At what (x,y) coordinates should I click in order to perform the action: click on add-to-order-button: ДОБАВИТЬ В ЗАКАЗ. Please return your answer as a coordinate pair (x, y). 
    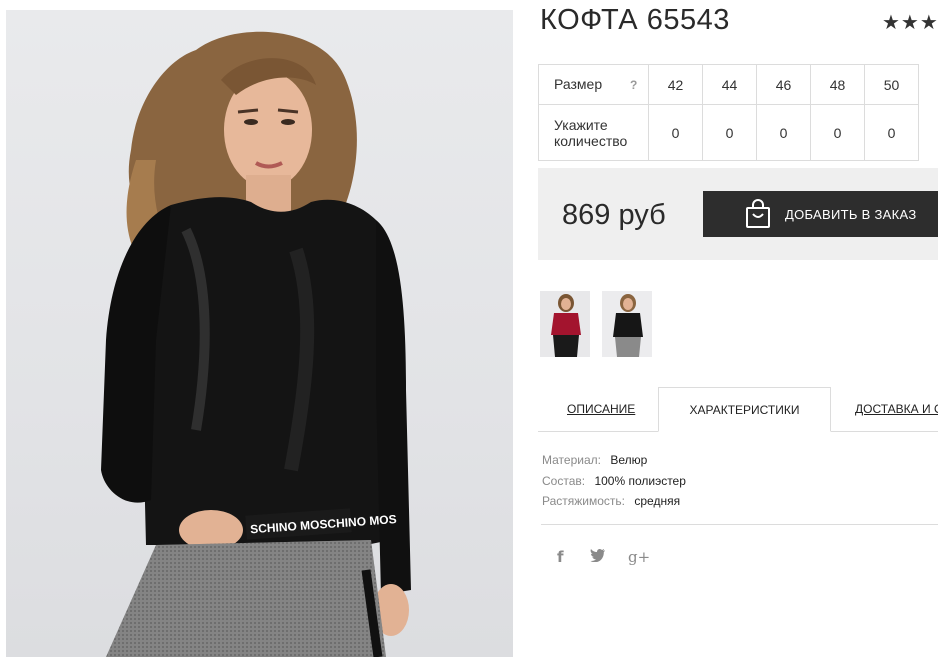
    Looking at the image, I should click on (820, 214).